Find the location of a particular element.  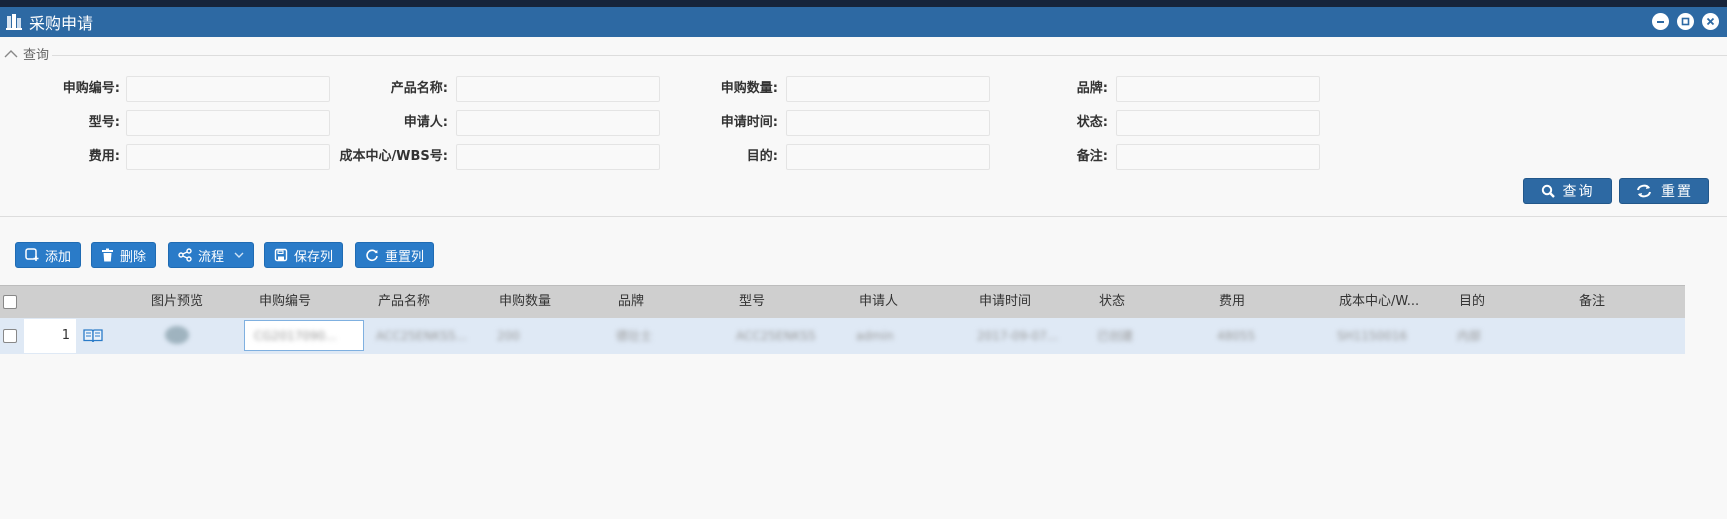

close-button is located at coordinates (1710, 21).